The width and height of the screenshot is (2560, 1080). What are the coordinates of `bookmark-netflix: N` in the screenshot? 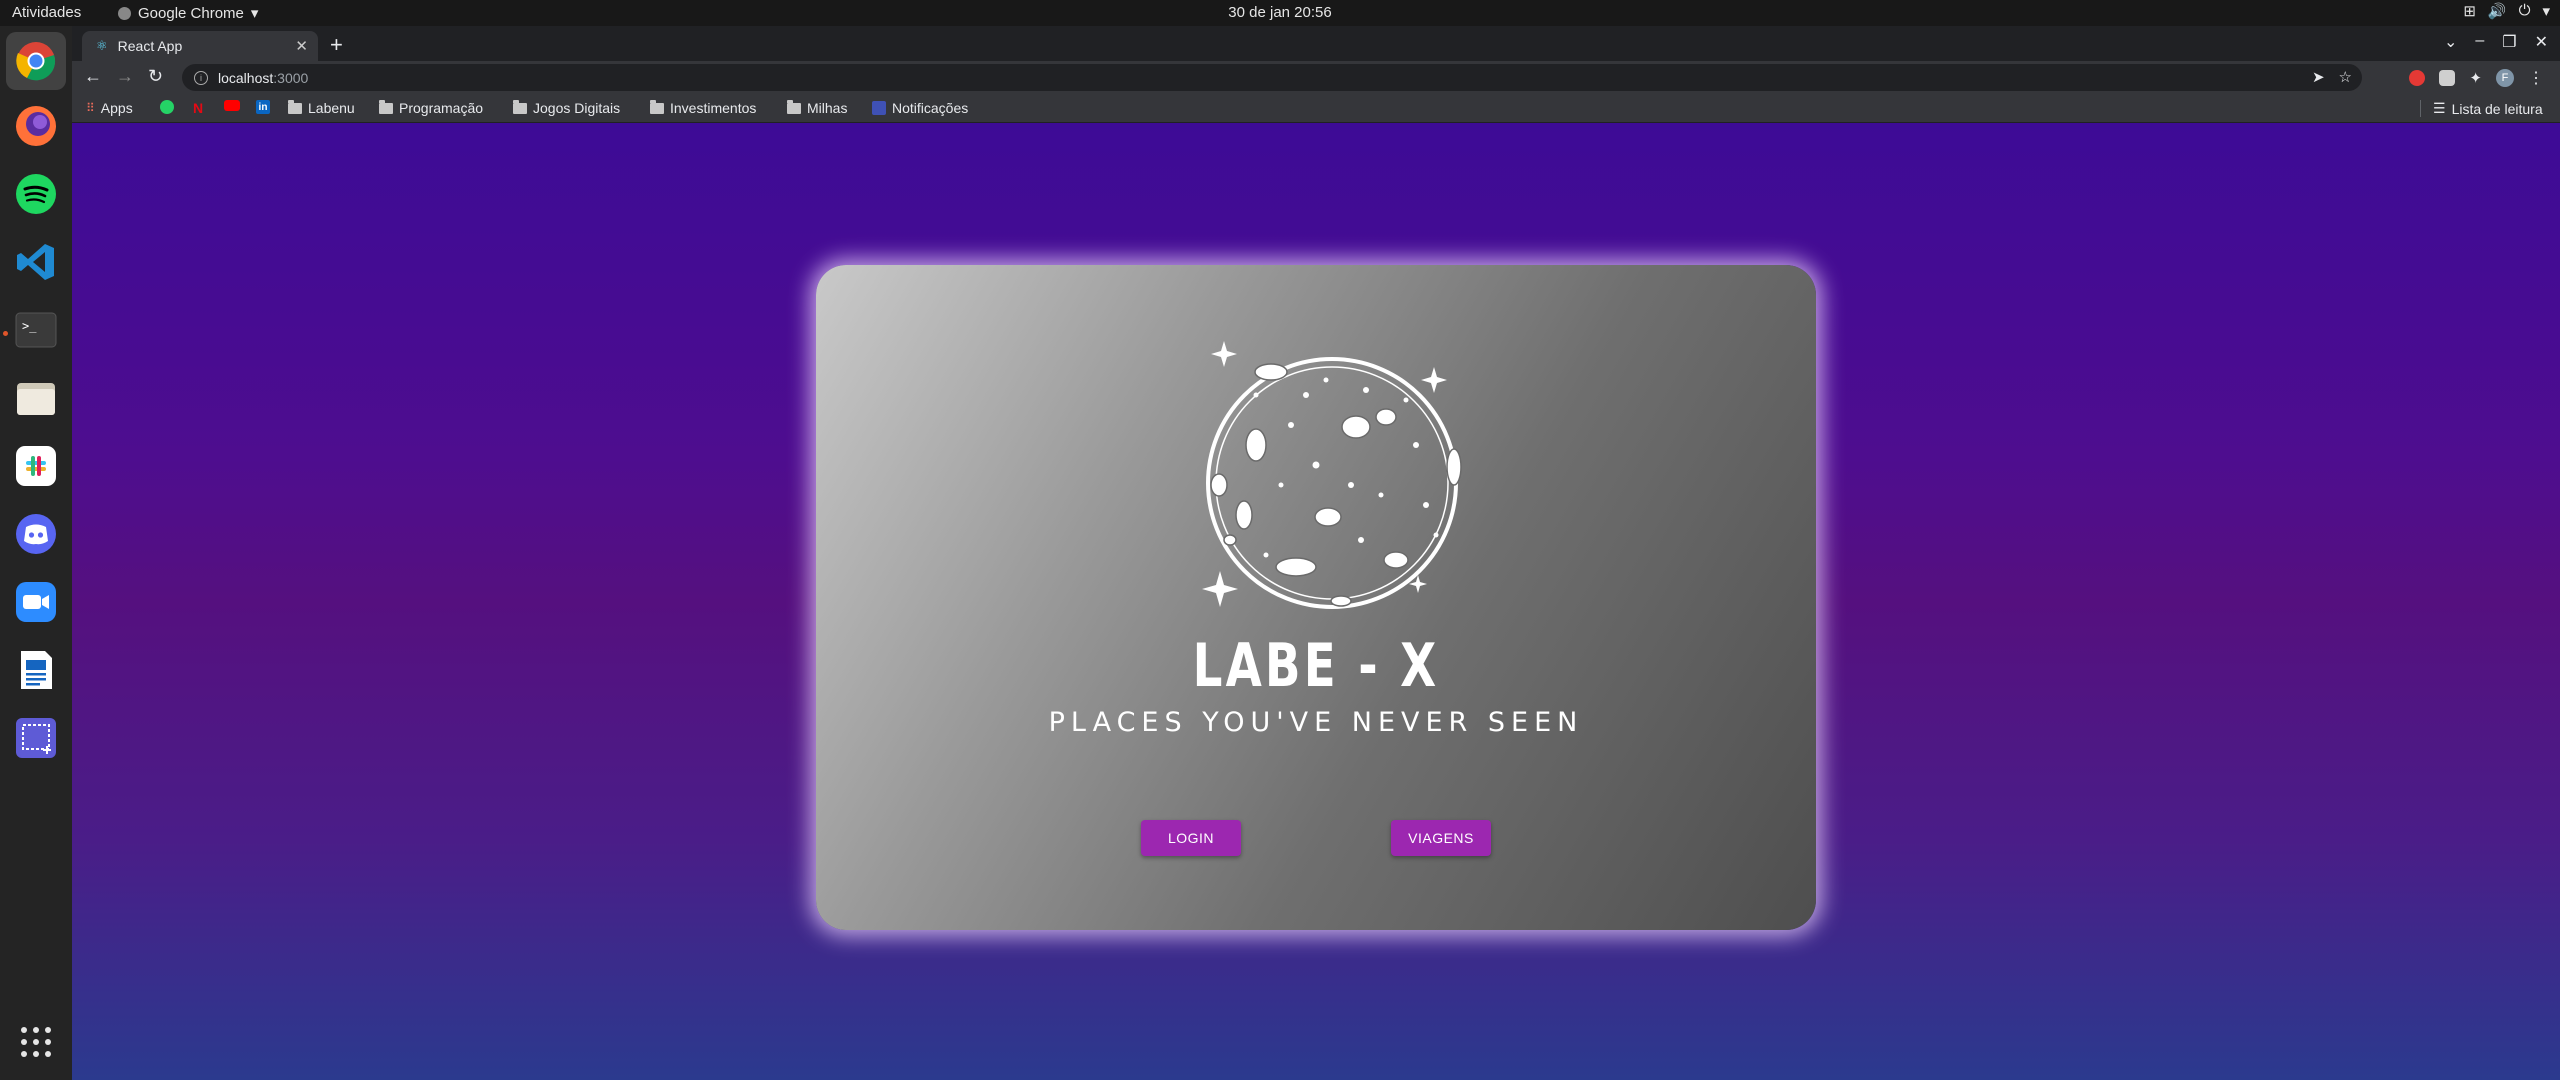 It's located at (198, 108).